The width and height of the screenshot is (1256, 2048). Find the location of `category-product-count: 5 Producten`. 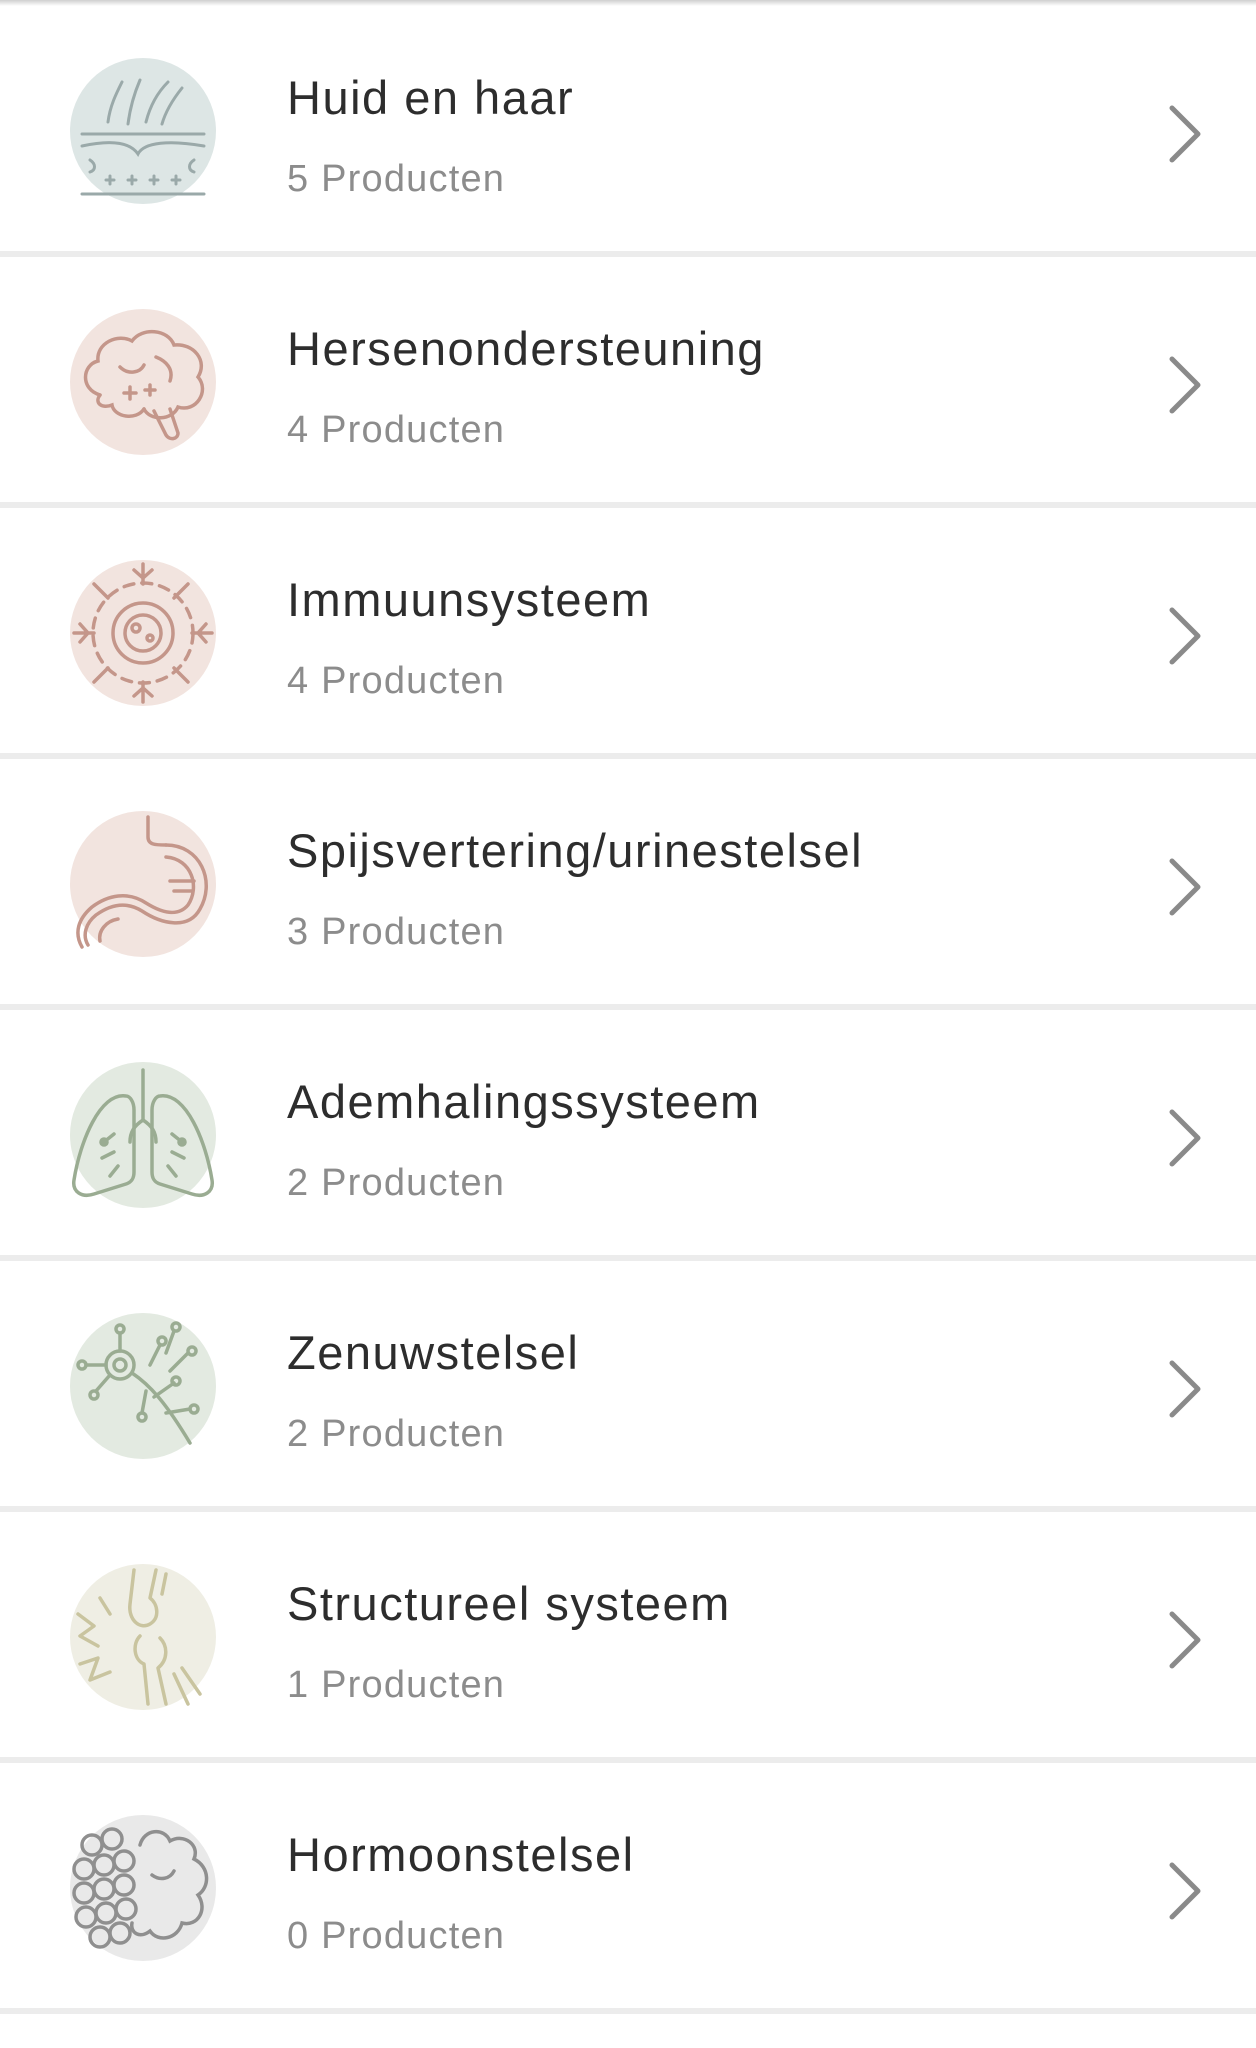

category-product-count: 5 Producten is located at coordinates (396, 179).